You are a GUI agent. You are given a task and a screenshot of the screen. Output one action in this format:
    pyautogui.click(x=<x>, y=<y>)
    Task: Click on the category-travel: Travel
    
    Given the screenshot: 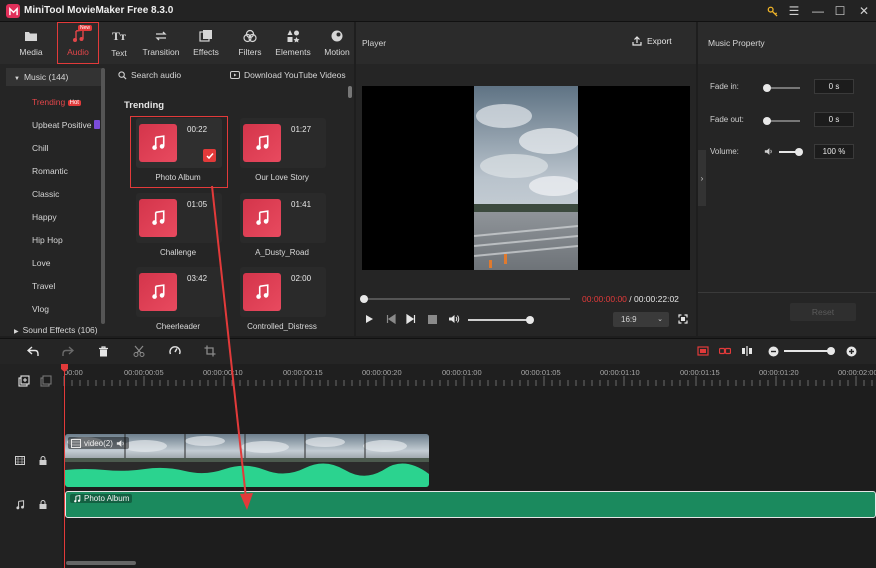 What is the action you would take?
    pyautogui.click(x=55, y=286)
    